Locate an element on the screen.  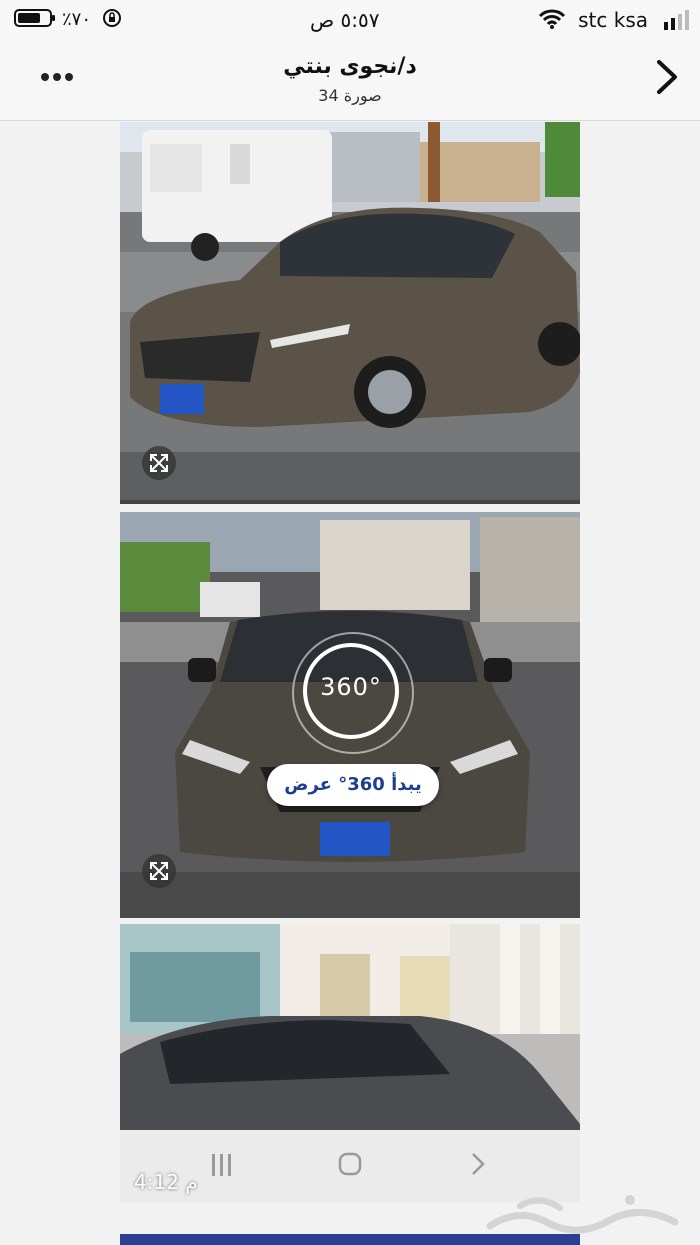
battery-percent: ٪٧٠ is located at coordinates (77, 19).